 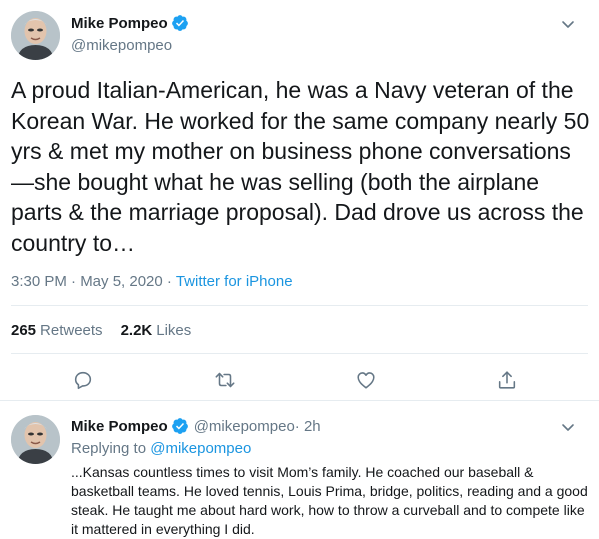 I want to click on retweets-count: 265, so click(x=24, y=330).